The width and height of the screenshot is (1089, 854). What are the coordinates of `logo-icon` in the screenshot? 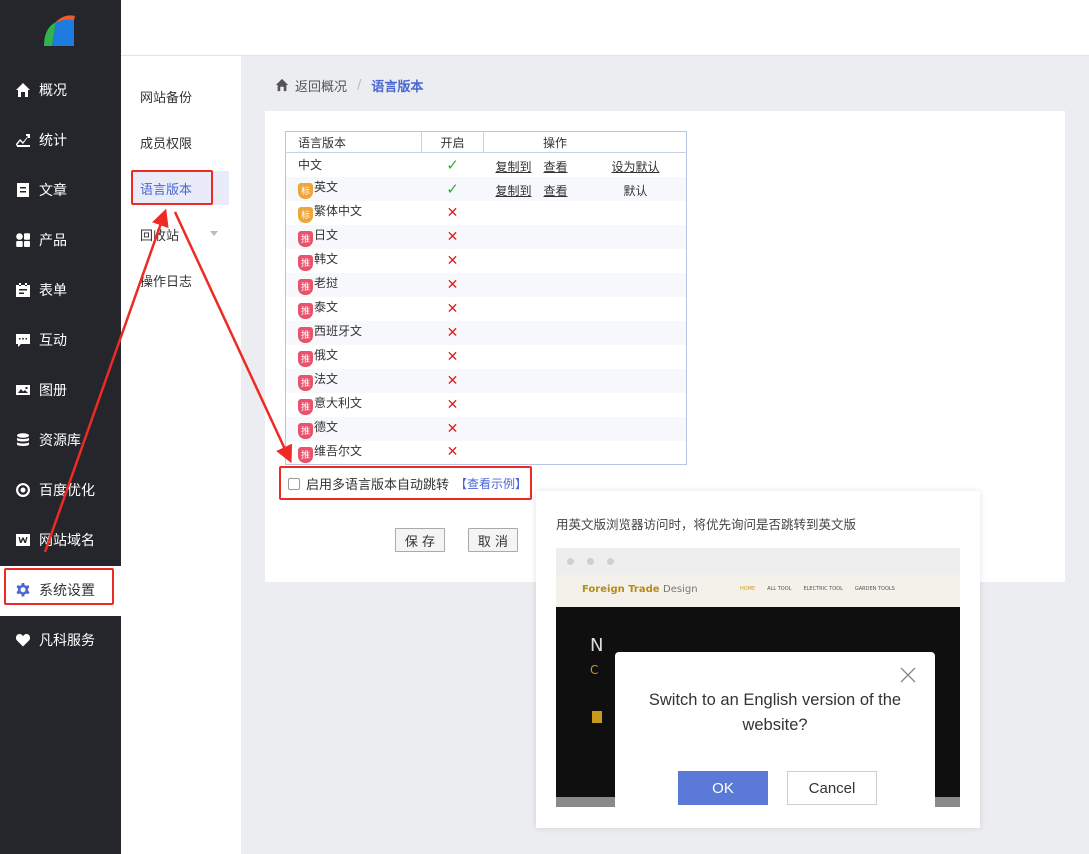 It's located at (58, 30).